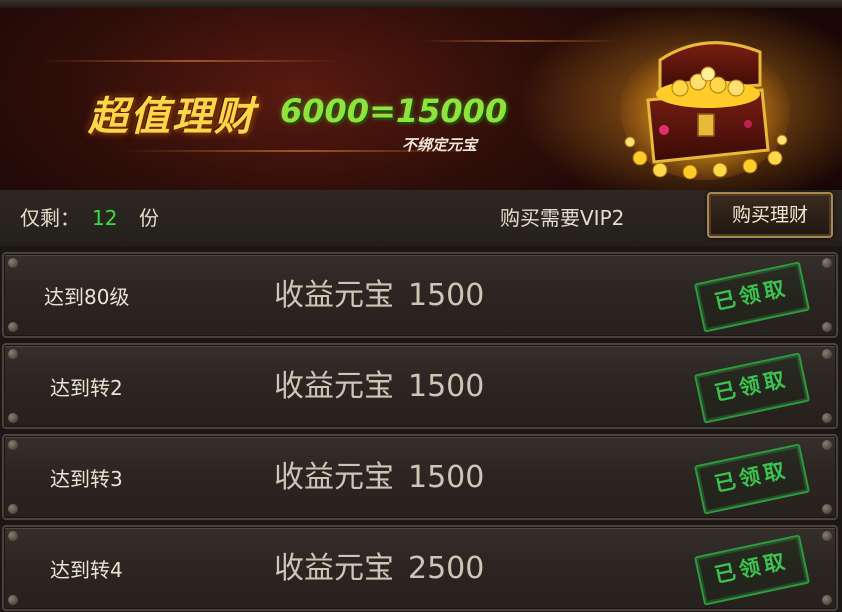 The height and width of the screenshot is (612, 842). What do you see at coordinates (421, 4) in the screenshot?
I see `banner-frame` at bounding box center [421, 4].